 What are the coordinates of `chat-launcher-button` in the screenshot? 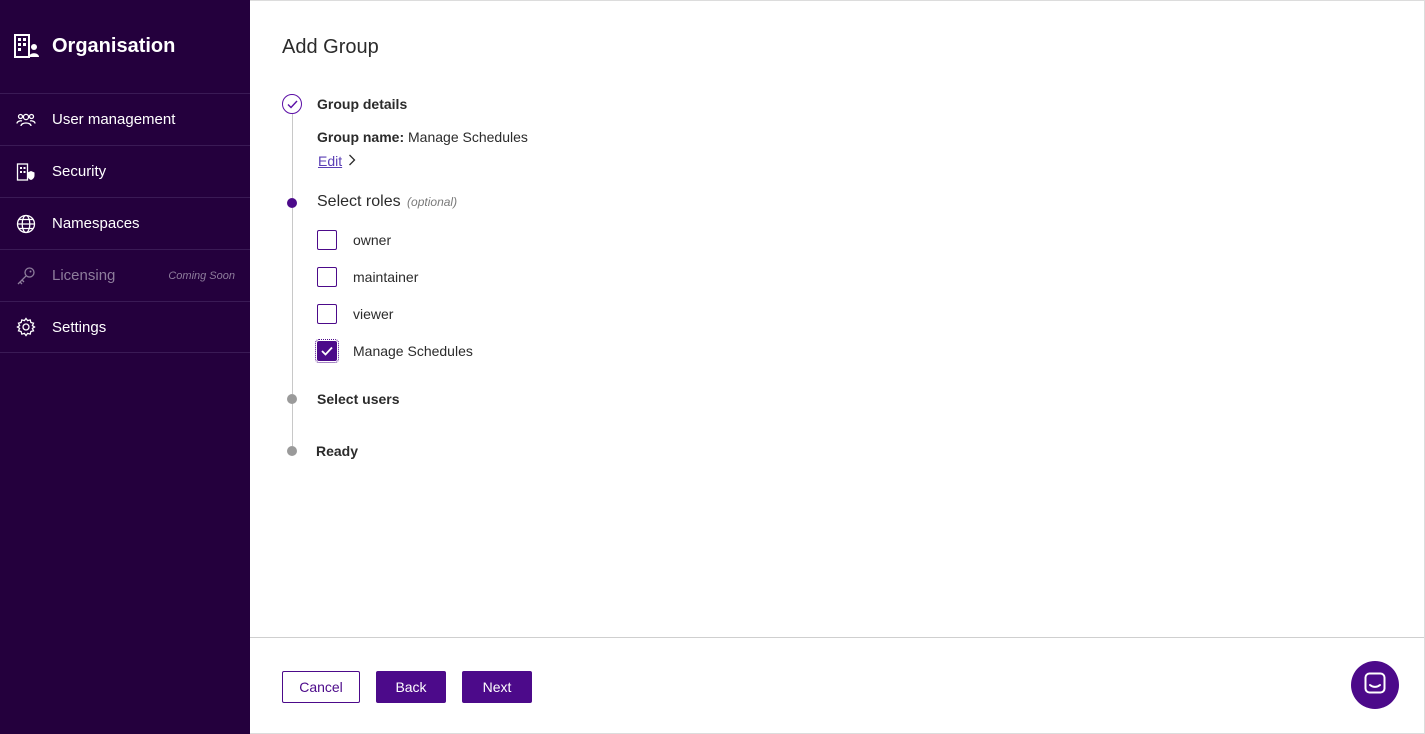 It's located at (1375, 685).